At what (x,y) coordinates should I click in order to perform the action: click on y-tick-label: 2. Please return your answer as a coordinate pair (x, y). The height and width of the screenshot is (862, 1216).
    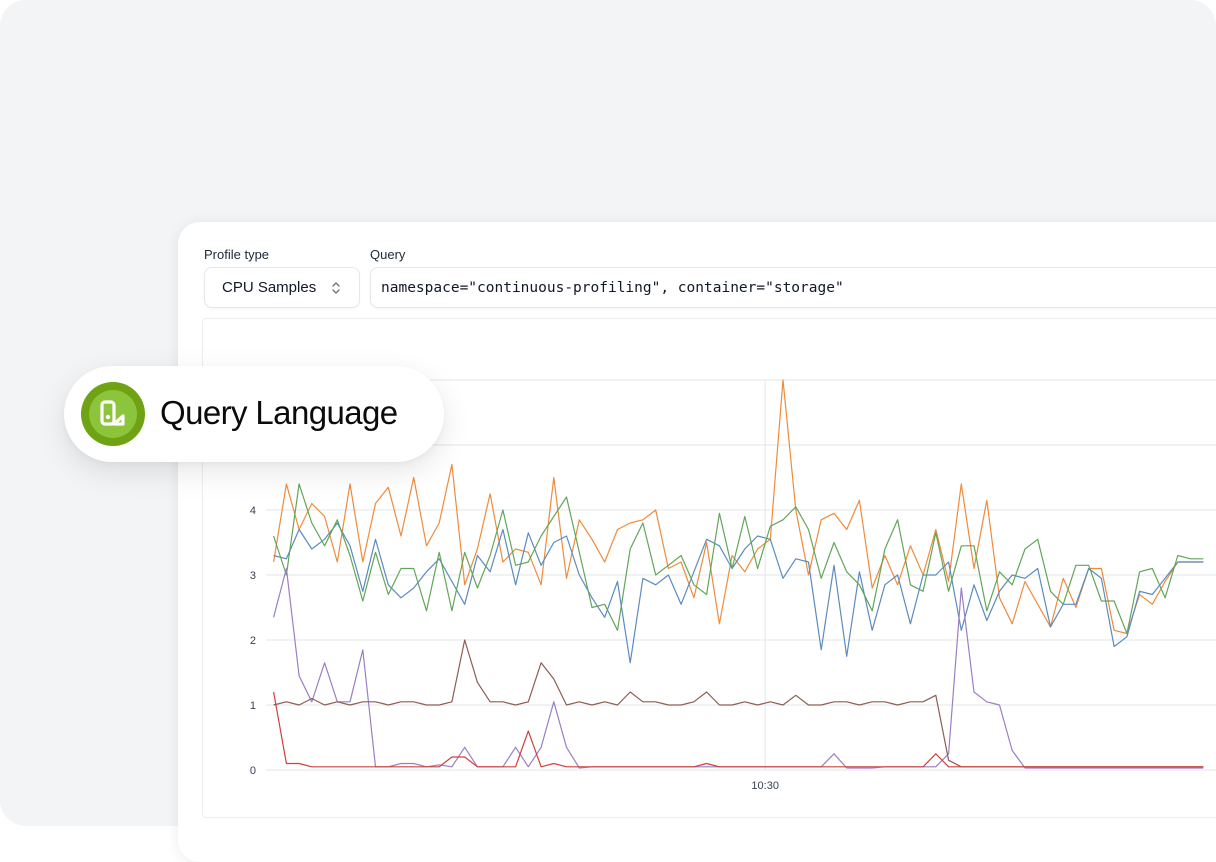
    Looking at the image, I should click on (253, 641).